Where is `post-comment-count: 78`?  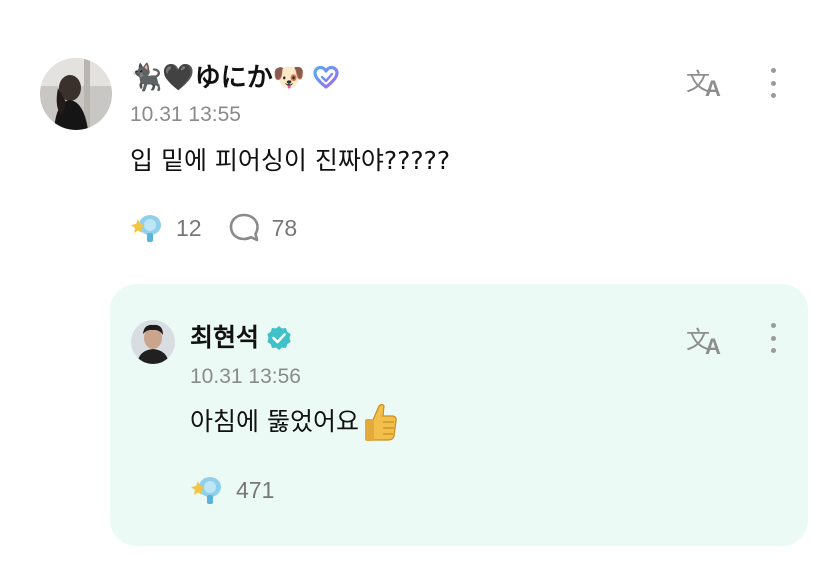 post-comment-count: 78 is located at coordinates (284, 227).